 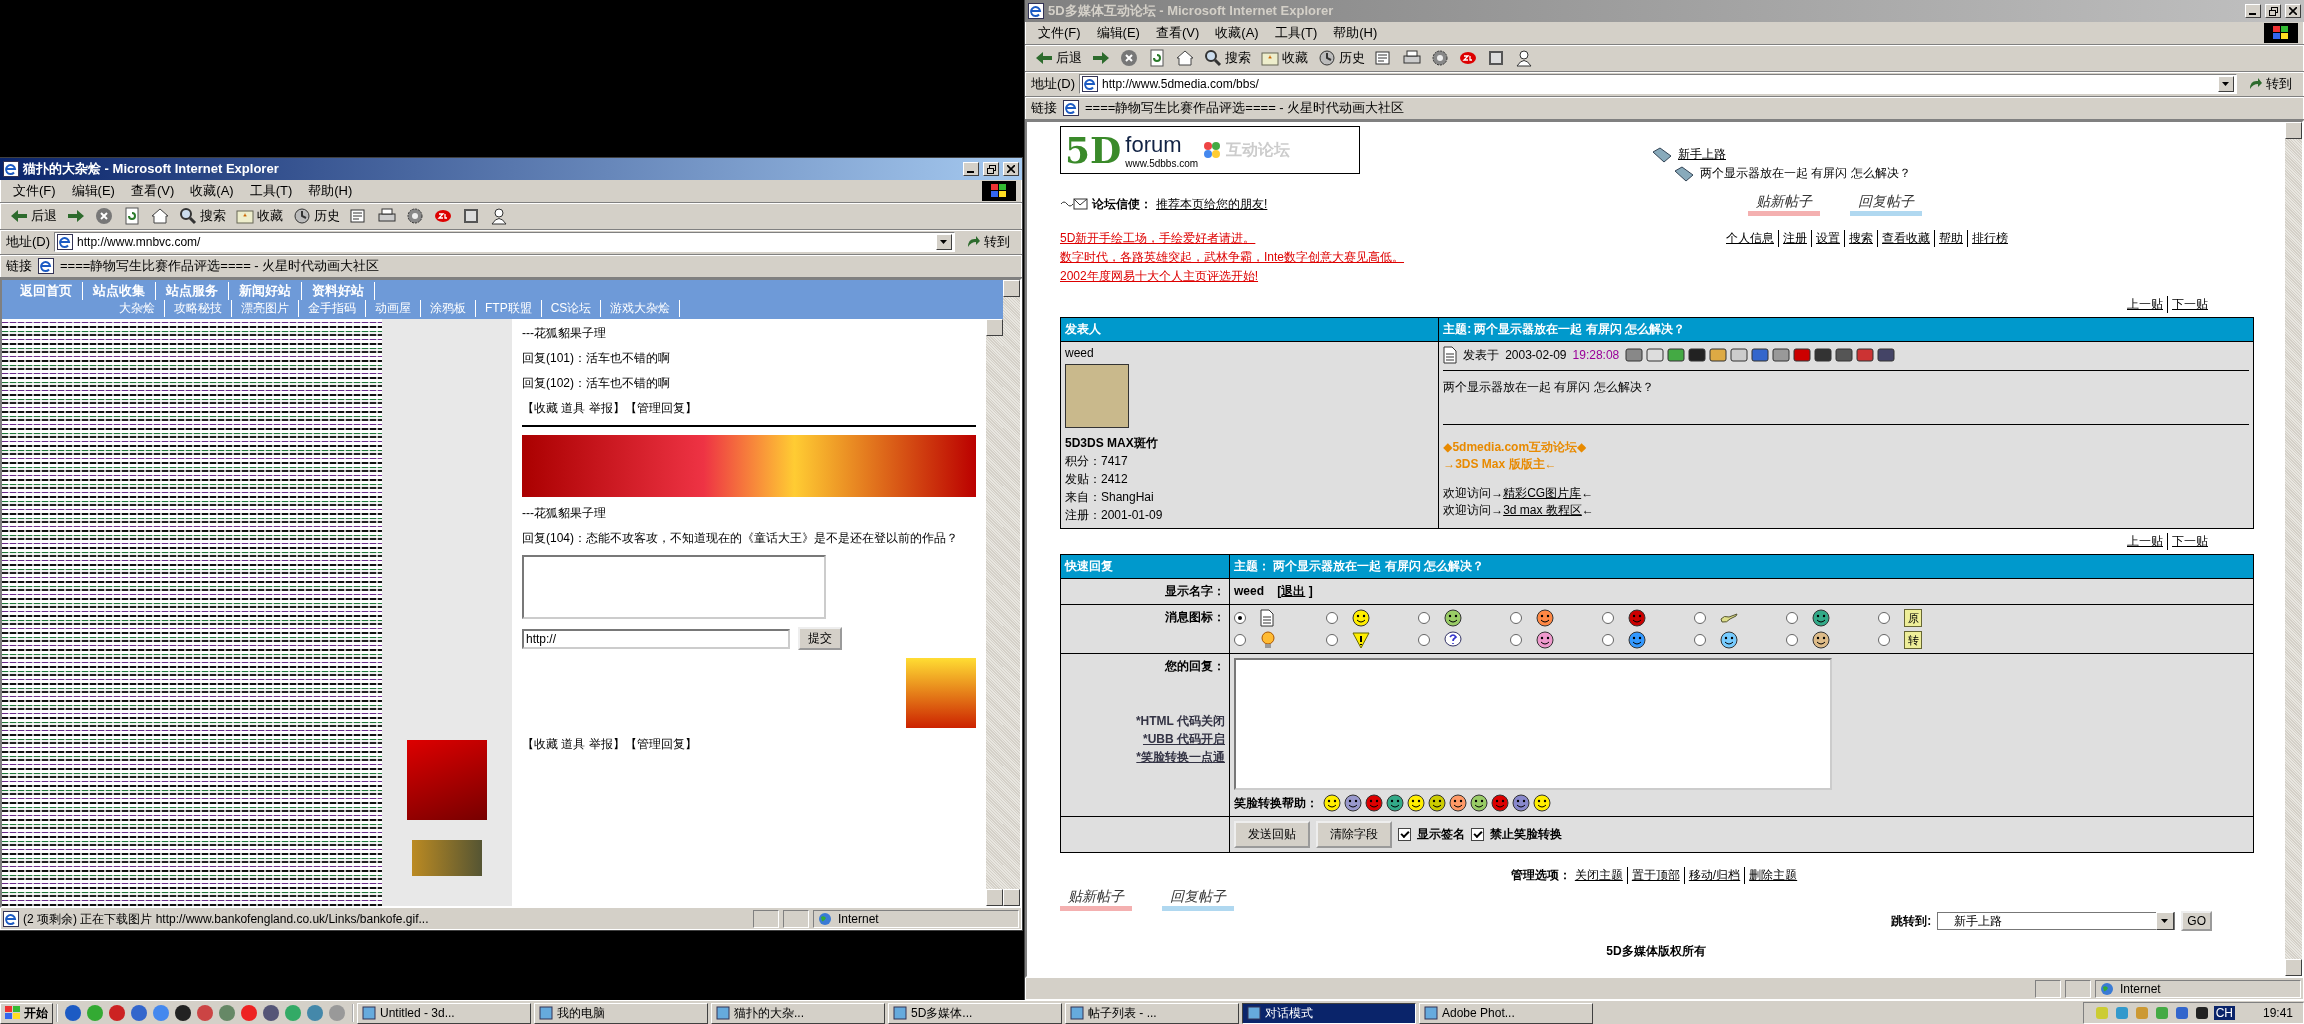 I want to click on start-button: 开始, so click(x=26, y=1013).